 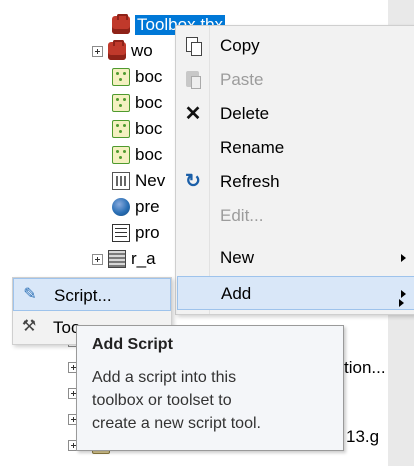 I want to click on tooltip-line: toolbox or toolset to, so click(x=162, y=400).